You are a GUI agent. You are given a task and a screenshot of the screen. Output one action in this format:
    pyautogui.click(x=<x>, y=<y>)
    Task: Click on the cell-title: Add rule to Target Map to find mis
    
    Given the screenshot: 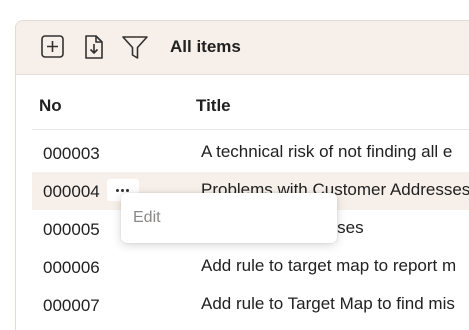 What is the action you would take?
    pyautogui.click(x=328, y=304)
    